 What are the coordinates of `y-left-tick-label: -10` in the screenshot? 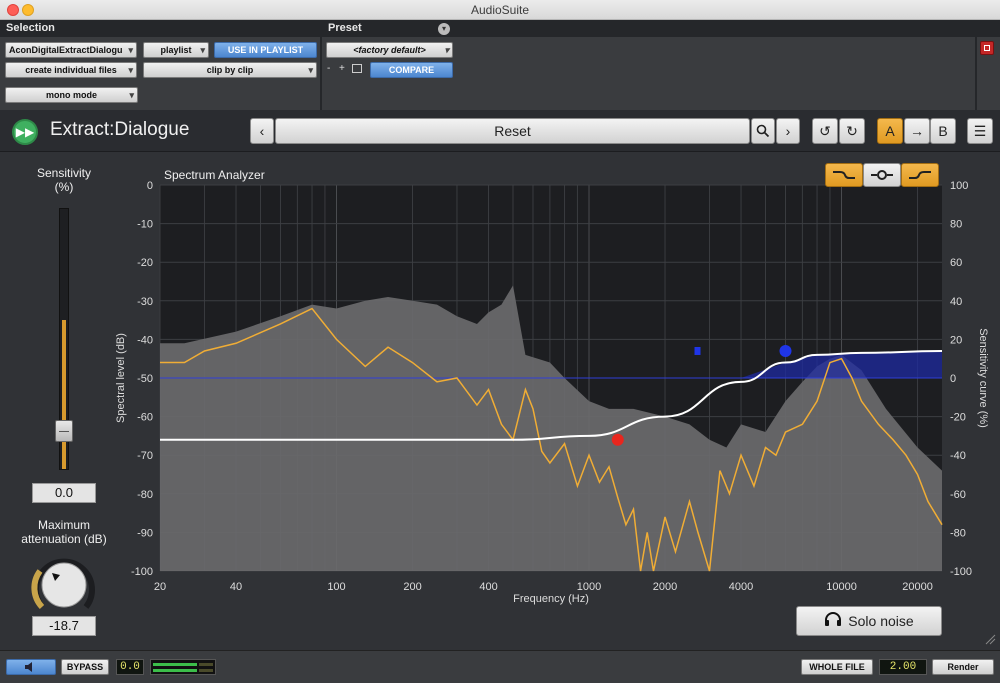 It's located at (145, 225).